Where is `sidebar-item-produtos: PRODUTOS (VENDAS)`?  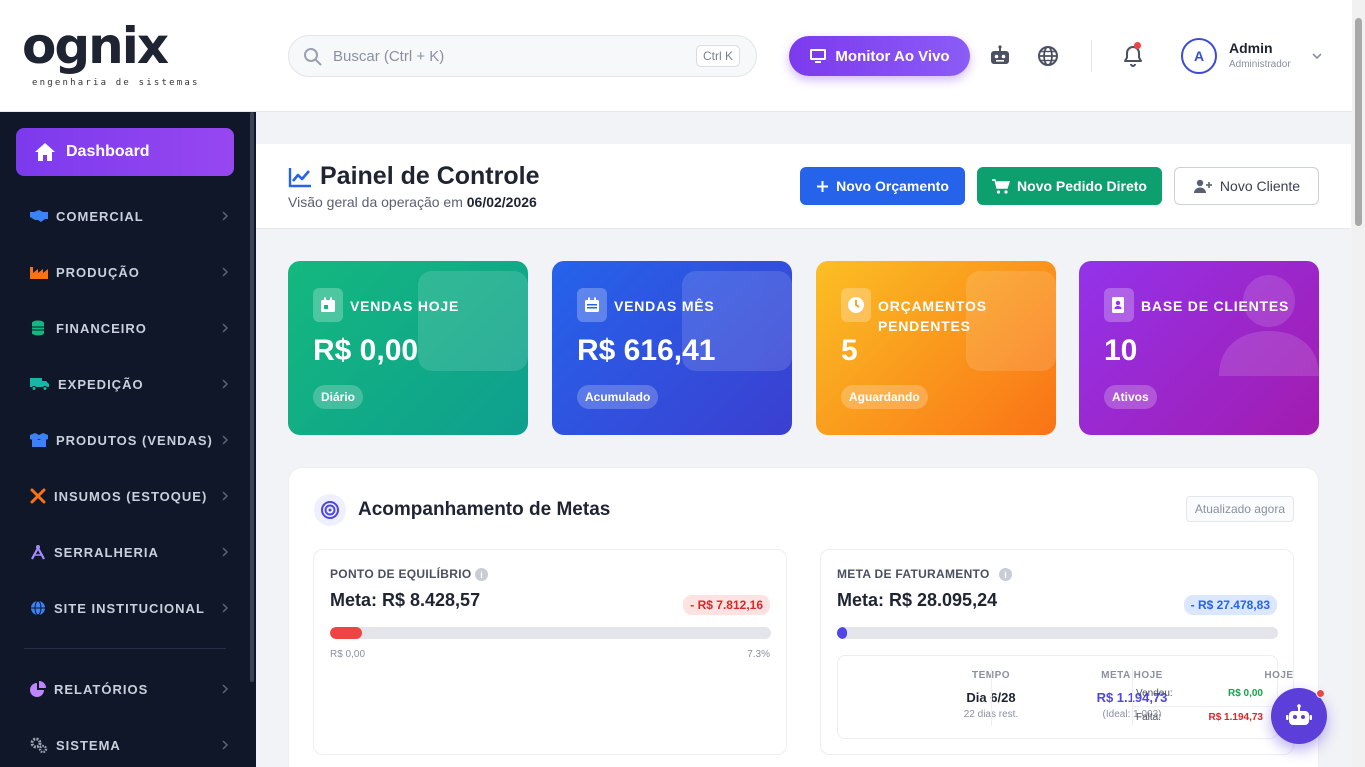 sidebar-item-produtos: PRODUTOS (VENDAS) is located at coordinates (130, 440).